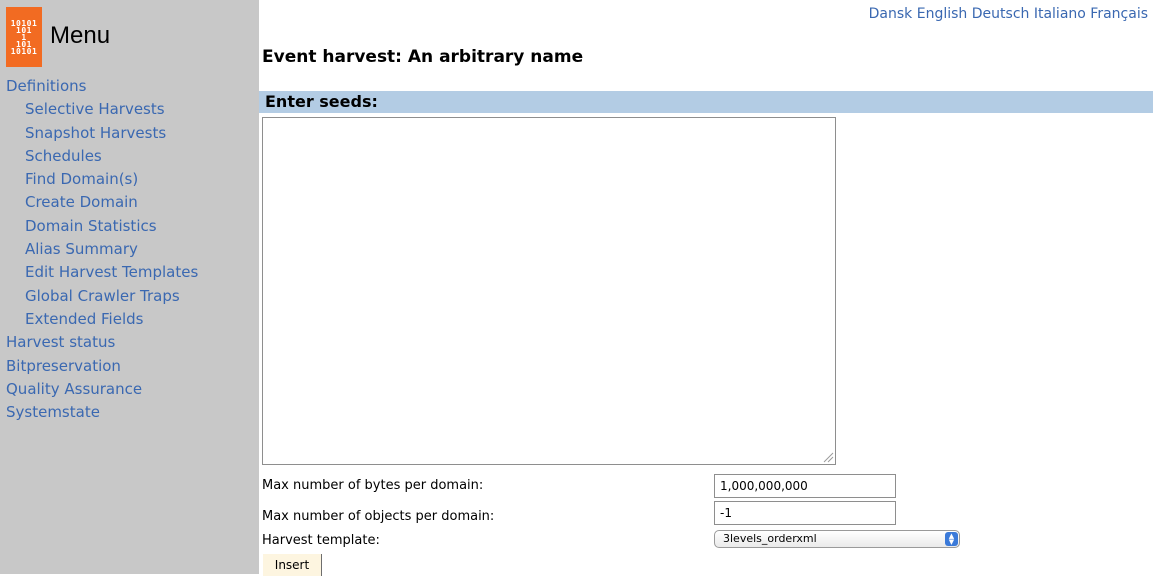  What do you see at coordinates (942, 14) in the screenshot?
I see `language-link-english: English` at bounding box center [942, 14].